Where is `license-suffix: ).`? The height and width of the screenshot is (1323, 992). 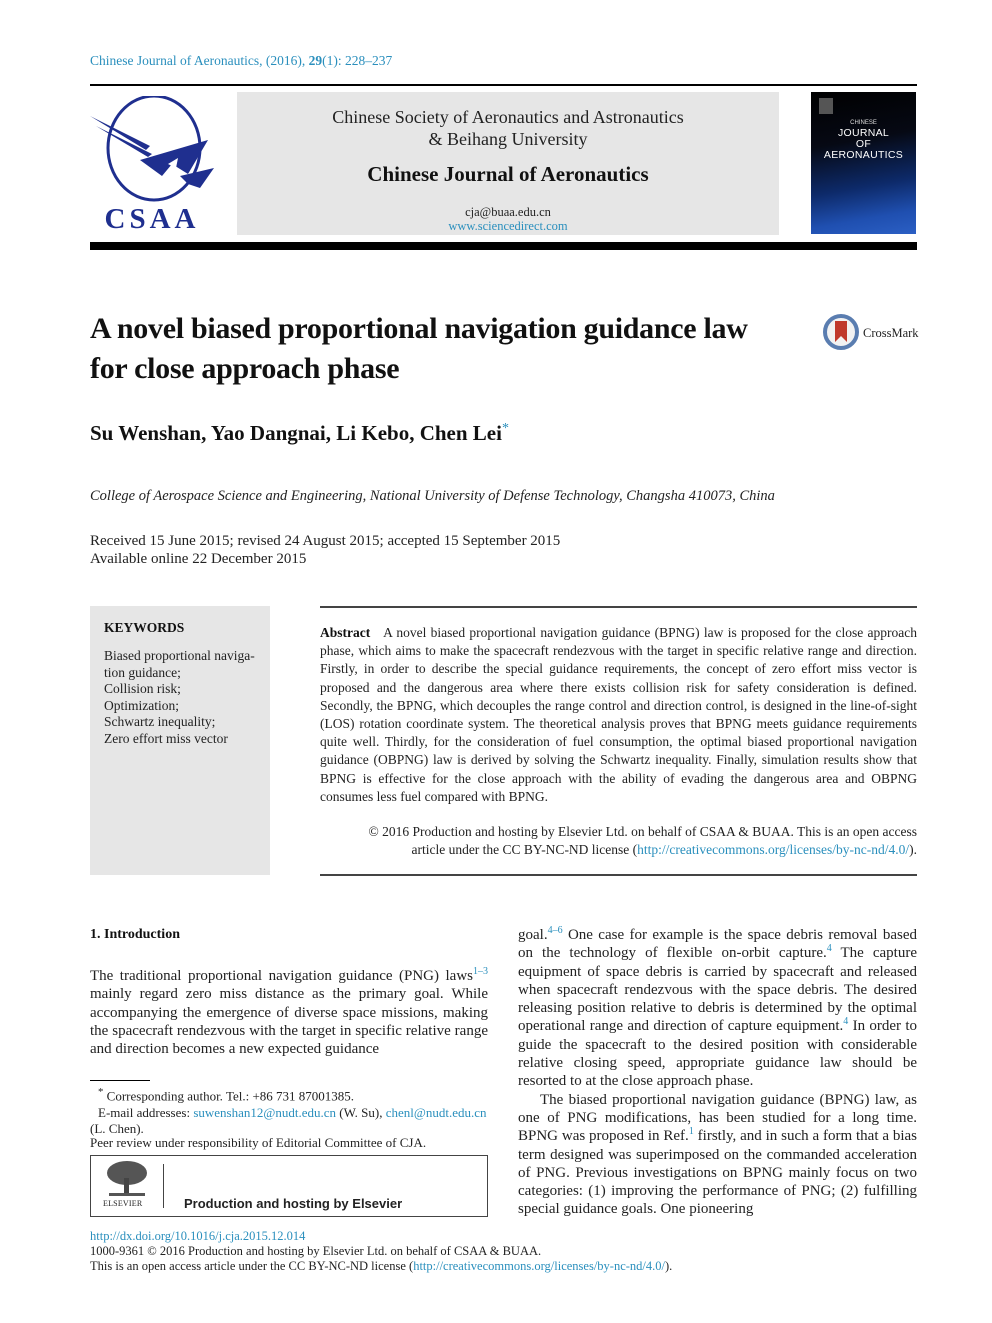
license-suffix: ). is located at coordinates (668, 1266).